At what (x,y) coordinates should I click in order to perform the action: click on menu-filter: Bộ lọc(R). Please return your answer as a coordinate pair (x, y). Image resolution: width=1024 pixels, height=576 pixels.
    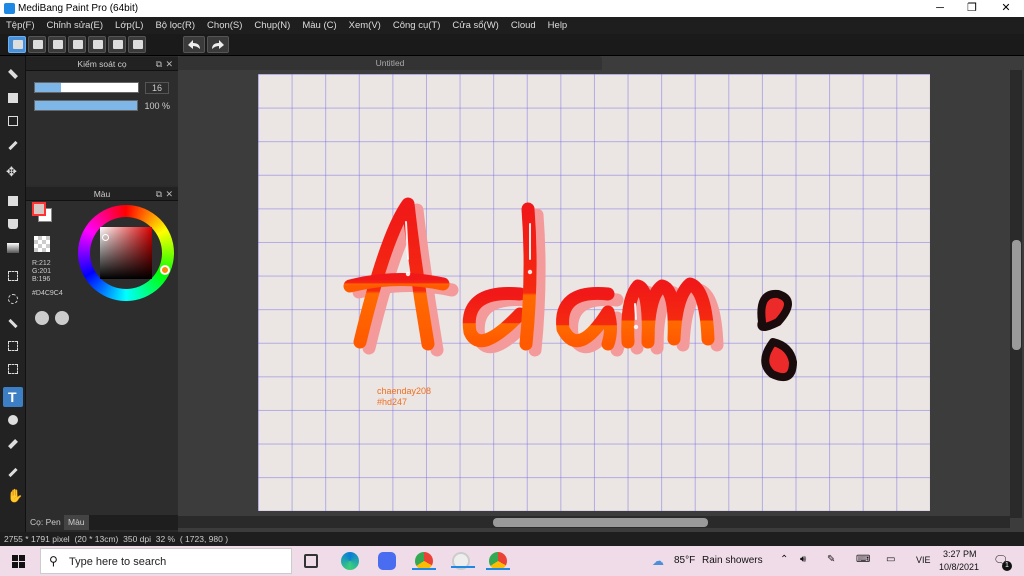
    Looking at the image, I should click on (175, 25).